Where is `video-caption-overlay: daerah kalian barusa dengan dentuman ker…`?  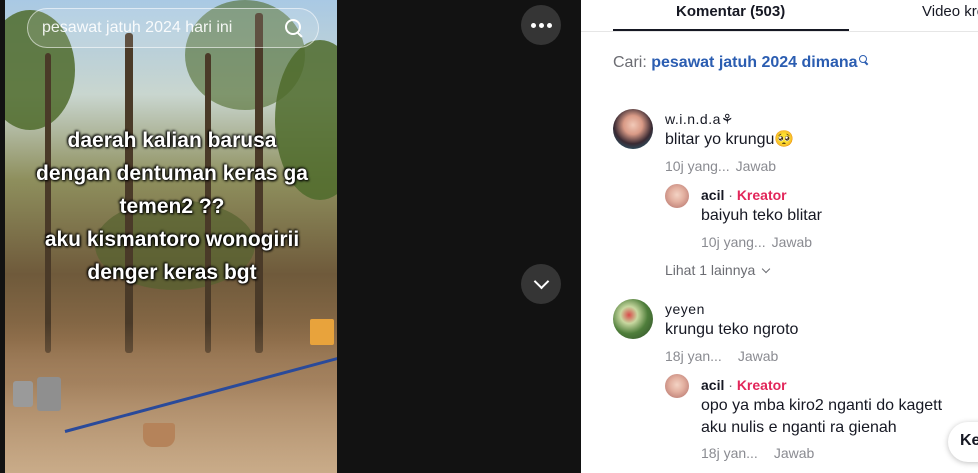 video-caption-overlay: daerah kalian barusa dengan dentuman ker… is located at coordinates (172, 206).